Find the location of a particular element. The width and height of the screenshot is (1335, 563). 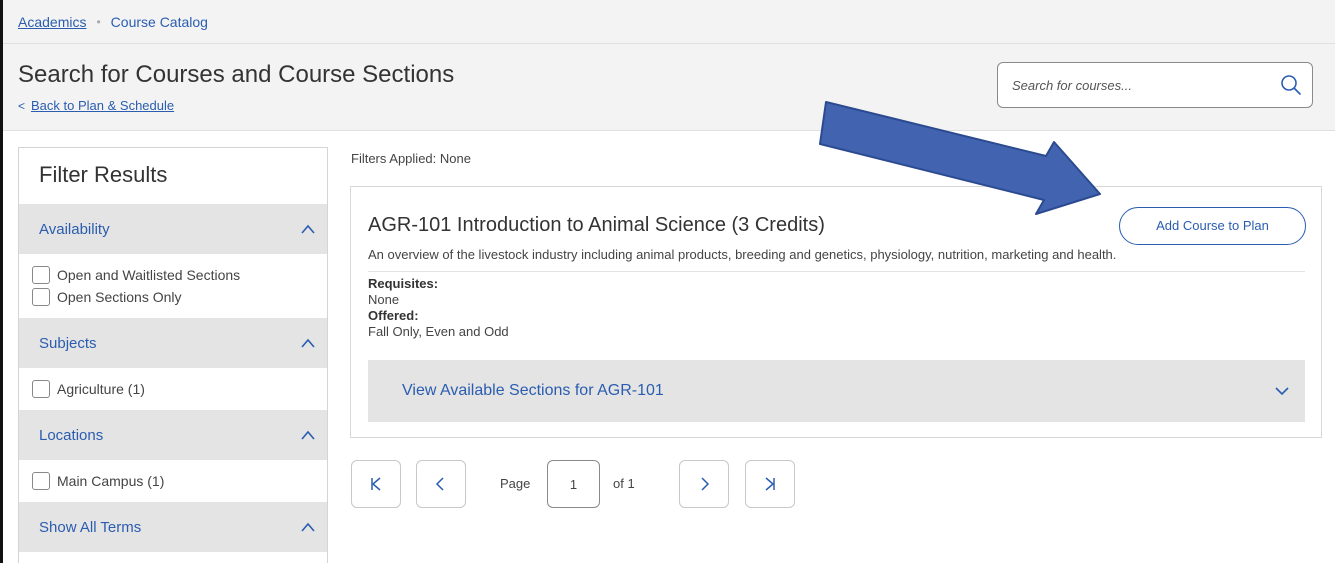

filter-option: Main Campus (1) is located at coordinates (179, 481).